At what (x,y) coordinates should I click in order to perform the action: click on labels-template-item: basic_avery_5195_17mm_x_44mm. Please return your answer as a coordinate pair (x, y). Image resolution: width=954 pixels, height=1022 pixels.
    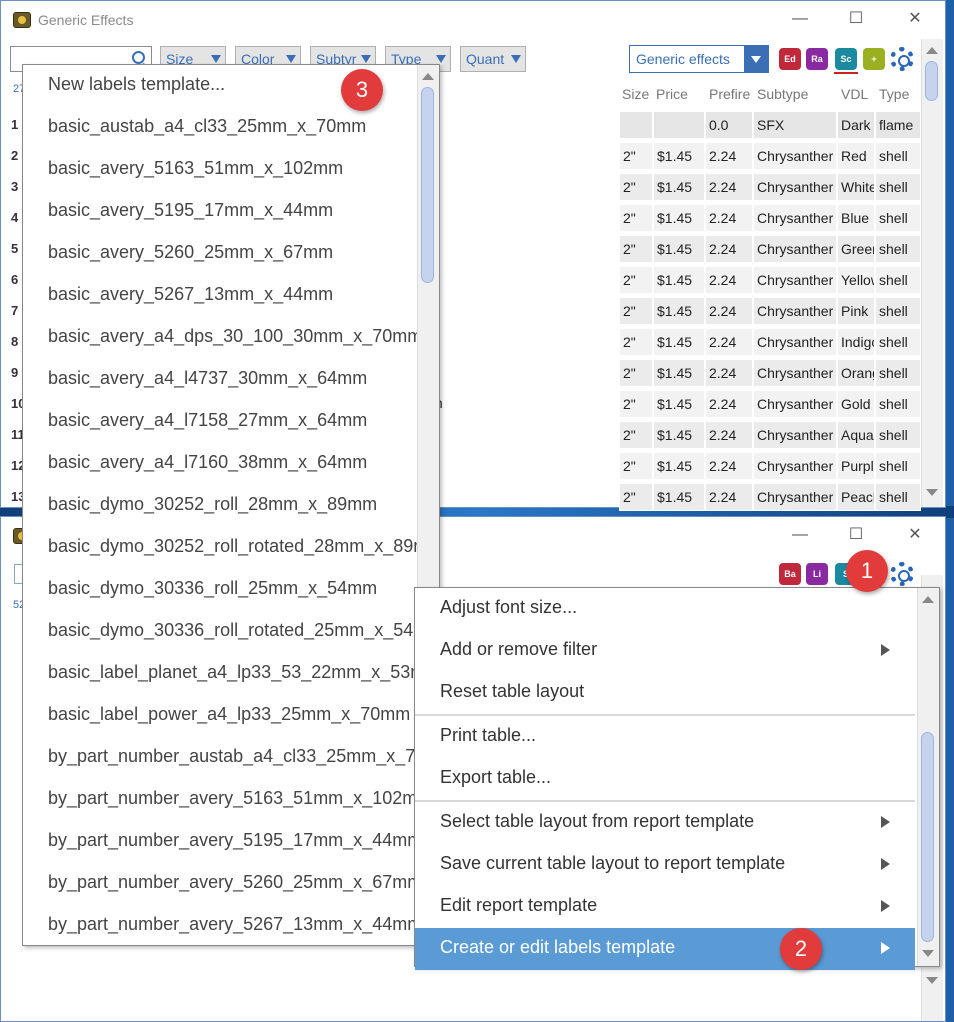
    Looking at the image, I should click on (190, 210).